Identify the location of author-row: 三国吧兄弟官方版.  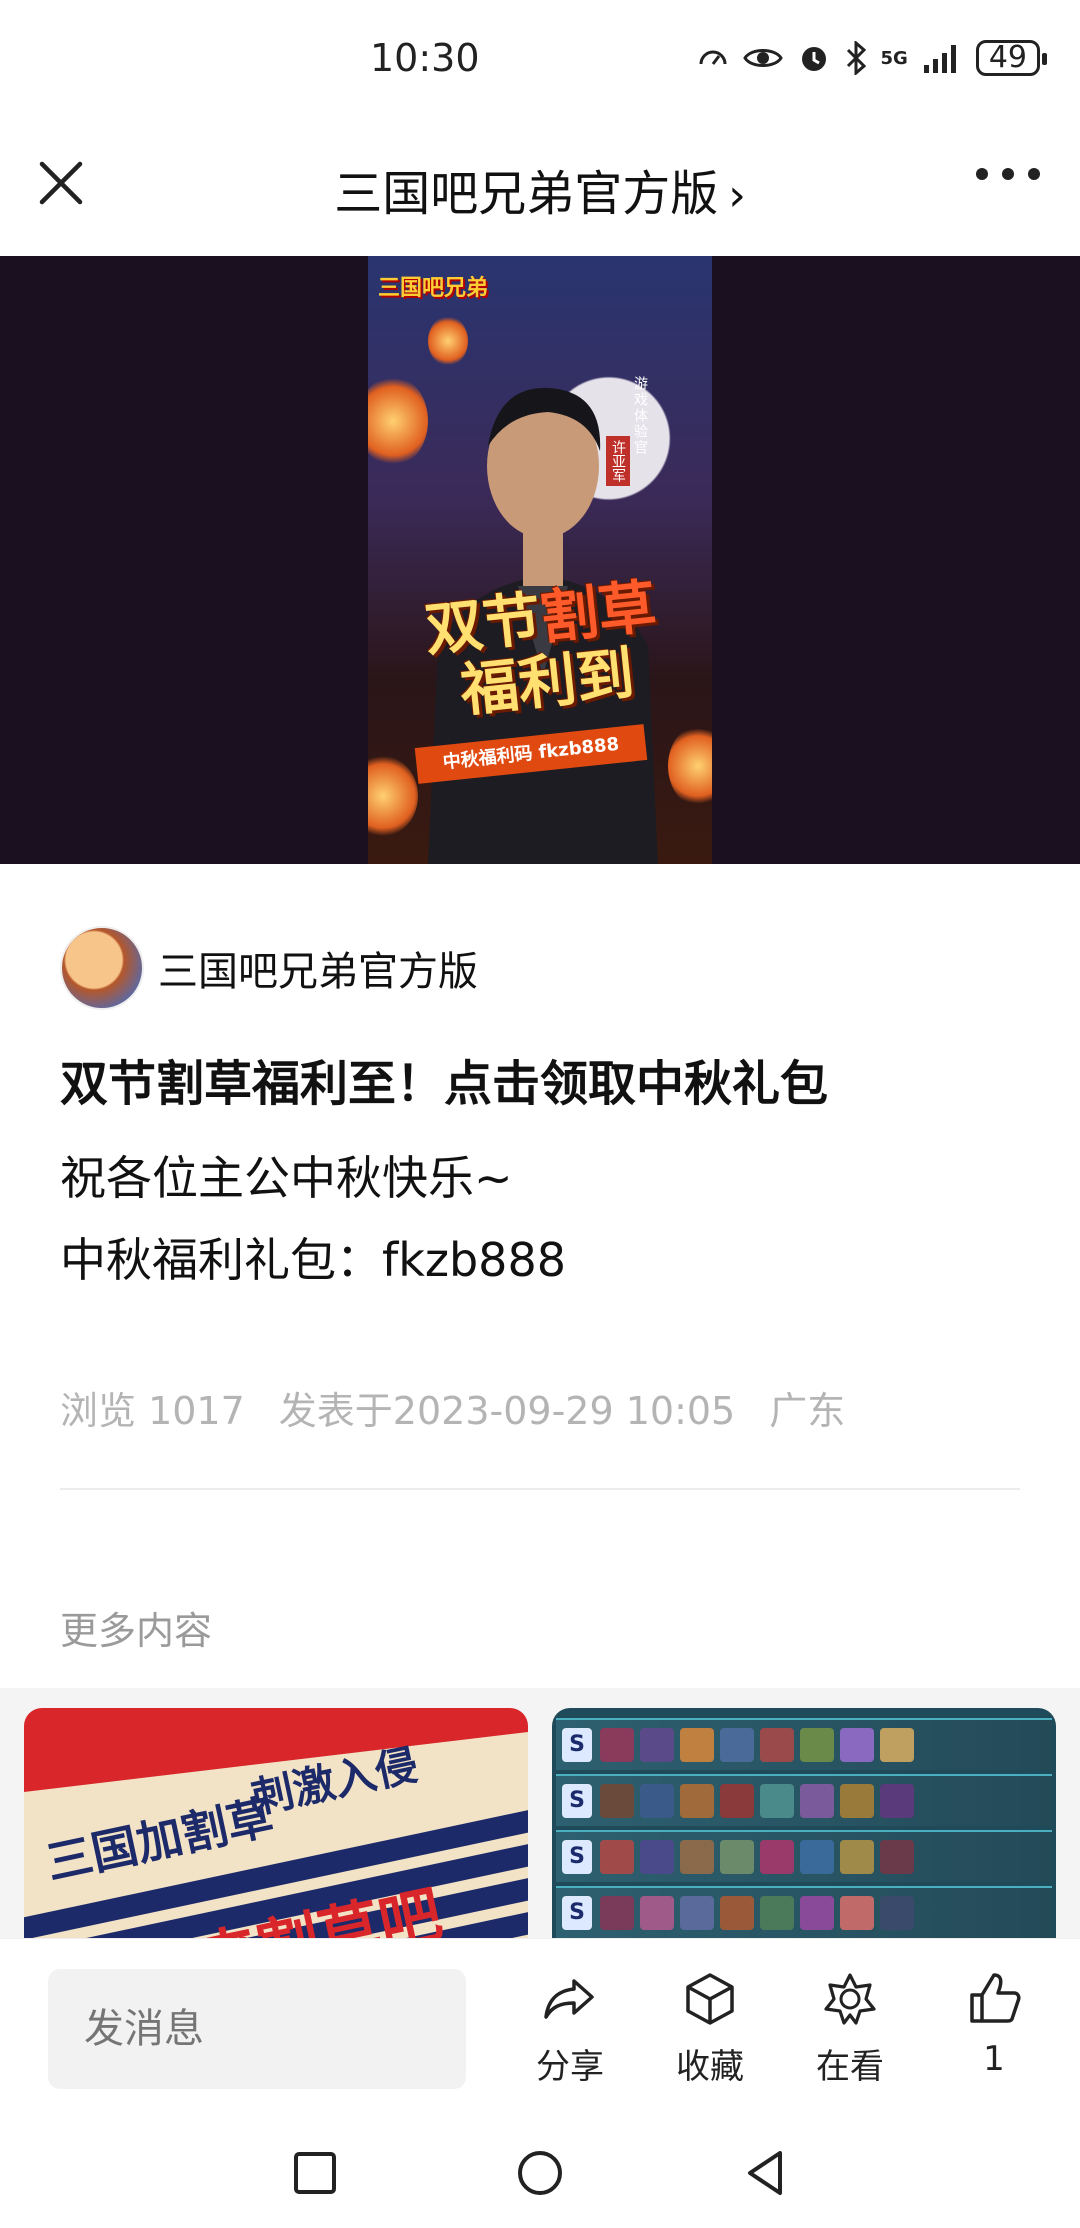
(269, 968).